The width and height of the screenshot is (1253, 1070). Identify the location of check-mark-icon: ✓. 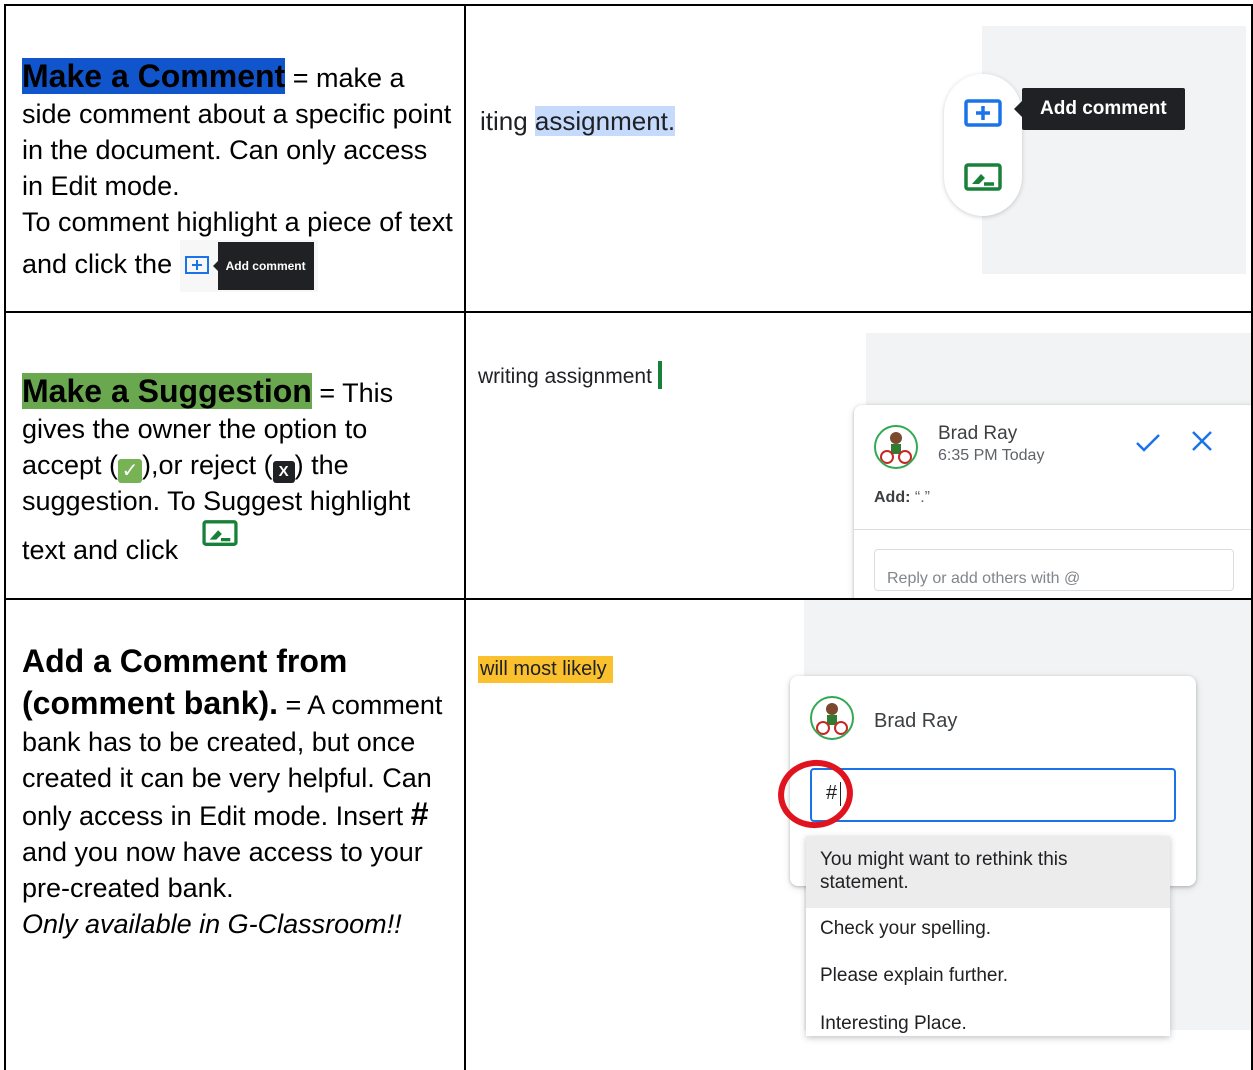
(130, 471).